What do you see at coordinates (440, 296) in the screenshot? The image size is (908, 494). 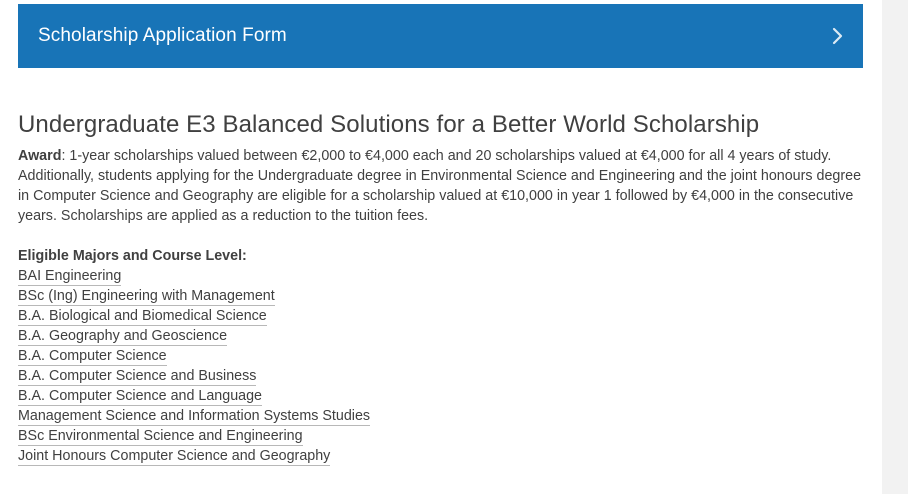 I see `list-item: BSc (Ing) Engineering with Management` at bounding box center [440, 296].